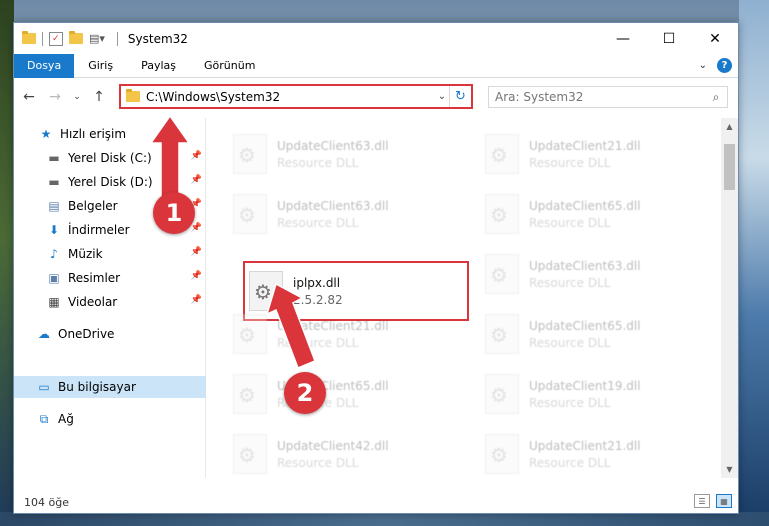  What do you see at coordinates (56, 38) in the screenshot?
I see `properties-icon: ✓` at bounding box center [56, 38].